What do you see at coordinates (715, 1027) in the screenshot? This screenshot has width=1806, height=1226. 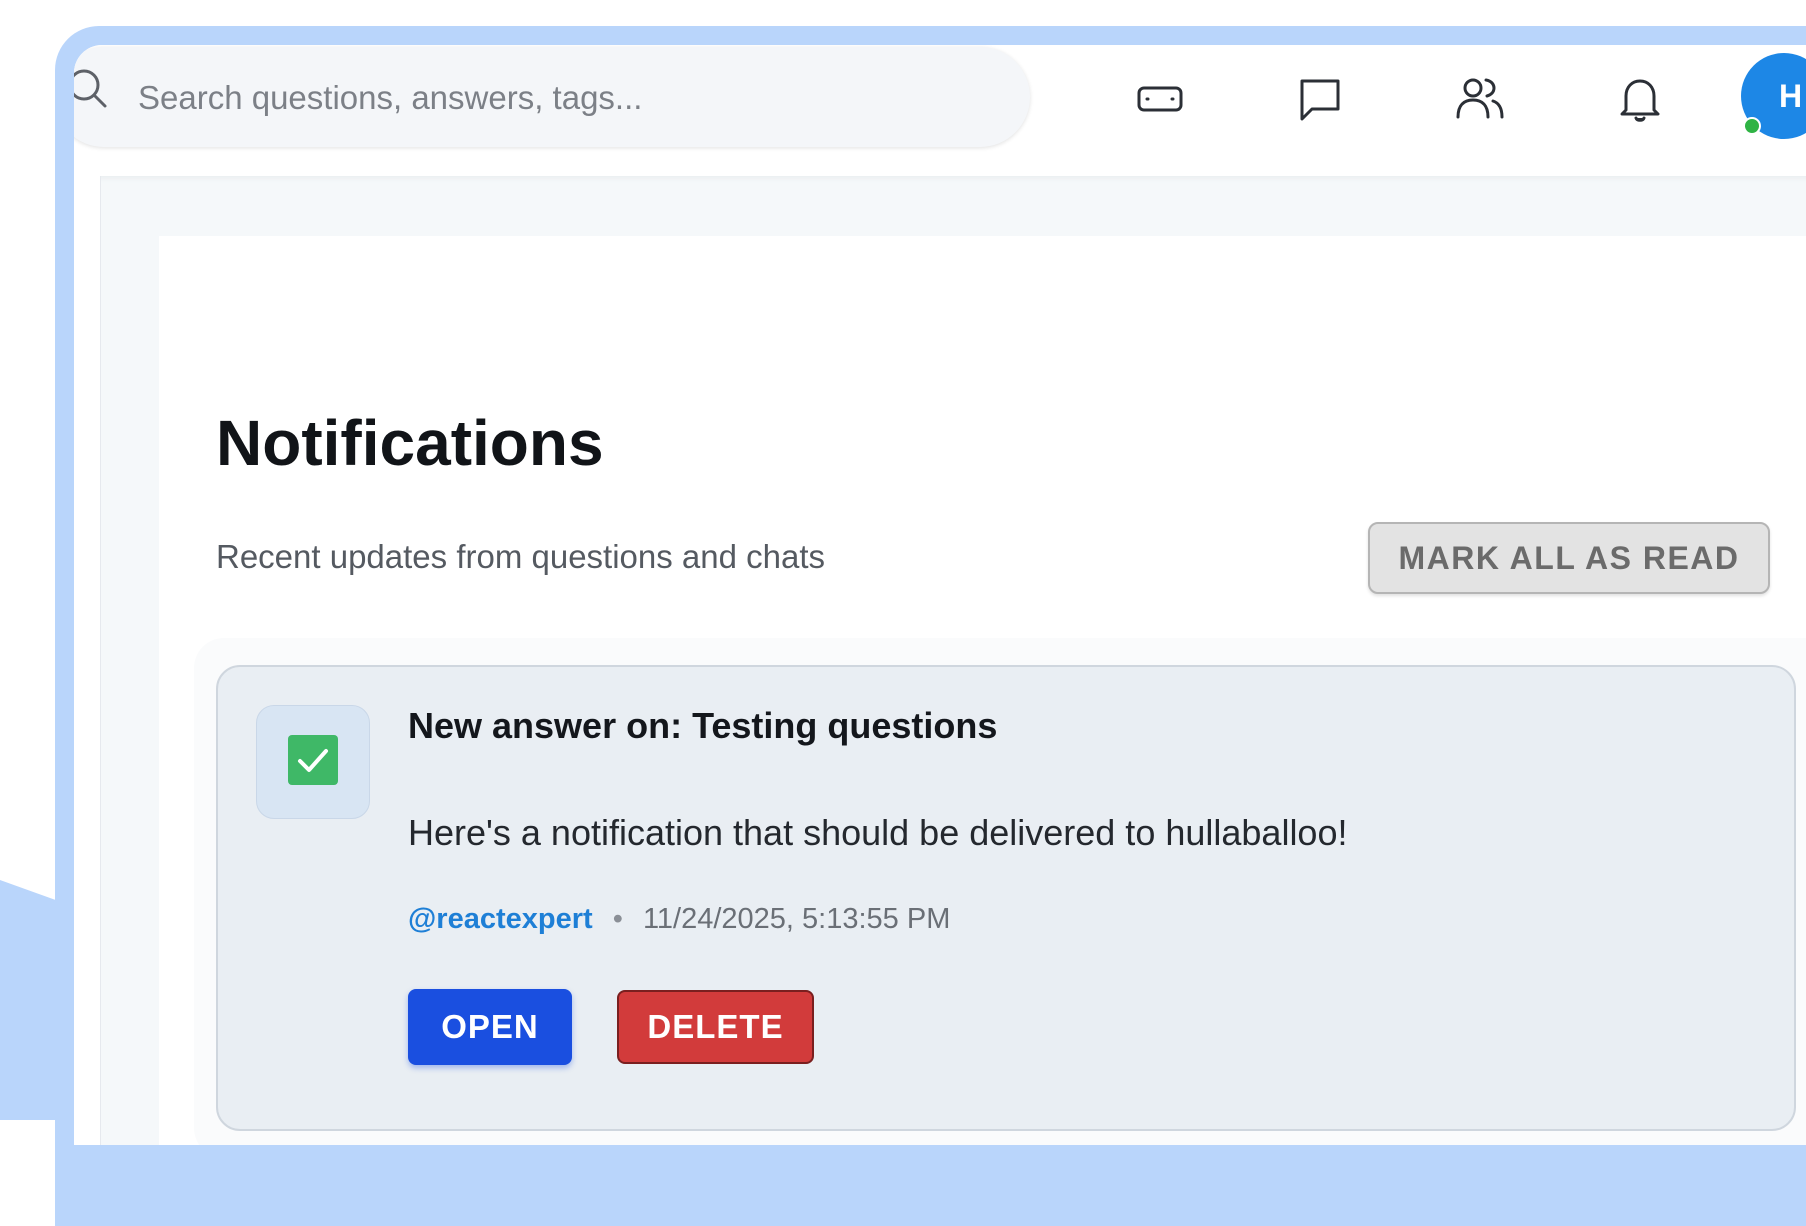 I see `delete-button: DELETE` at bounding box center [715, 1027].